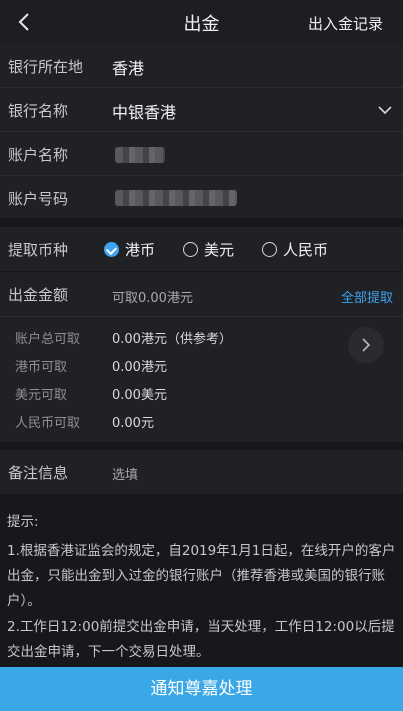 Image resolution: width=403 pixels, height=711 pixels. Describe the element at coordinates (38, 199) in the screenshot. I see `account-number-label: 账户号码` at that location.